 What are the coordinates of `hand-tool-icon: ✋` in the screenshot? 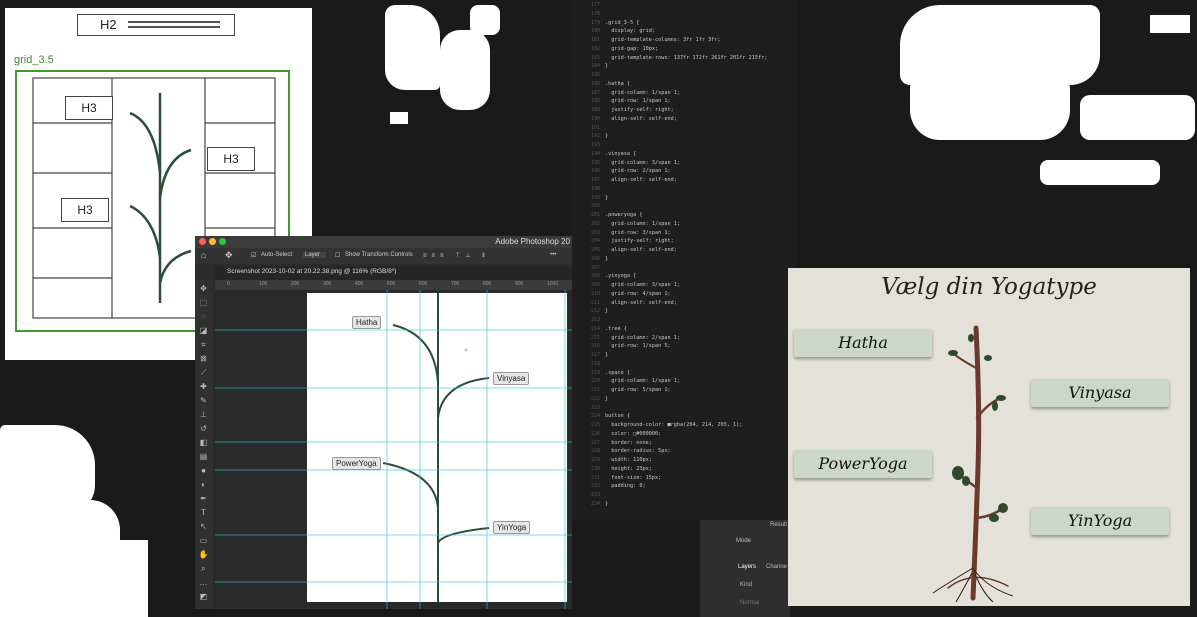 It's located at (203, 555).